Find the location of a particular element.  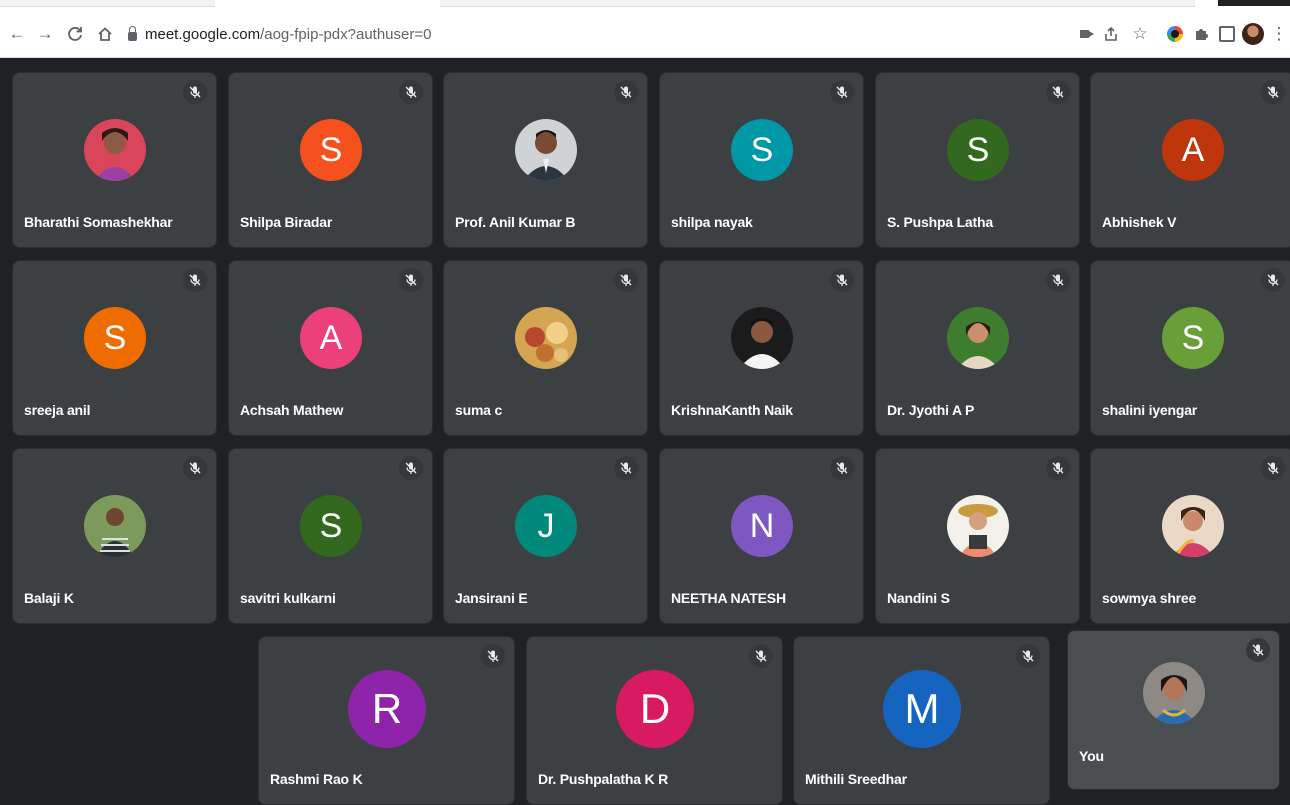

participant-name: sreeja anil is located at coordinates (57, 410).